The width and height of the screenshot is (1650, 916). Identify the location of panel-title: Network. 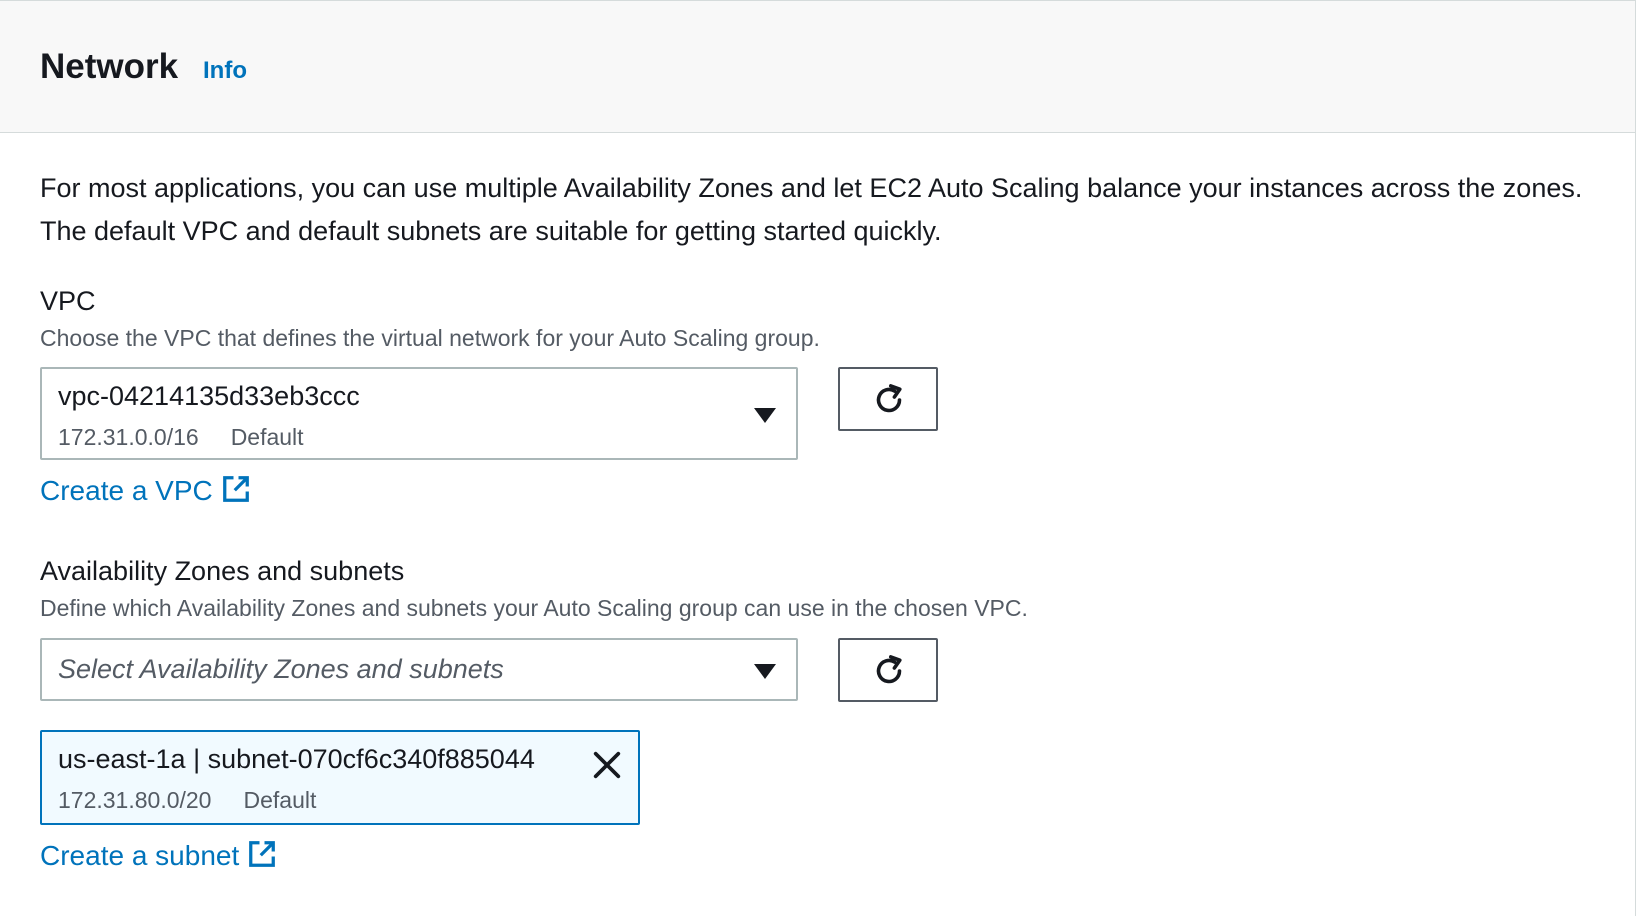
(109, 66).